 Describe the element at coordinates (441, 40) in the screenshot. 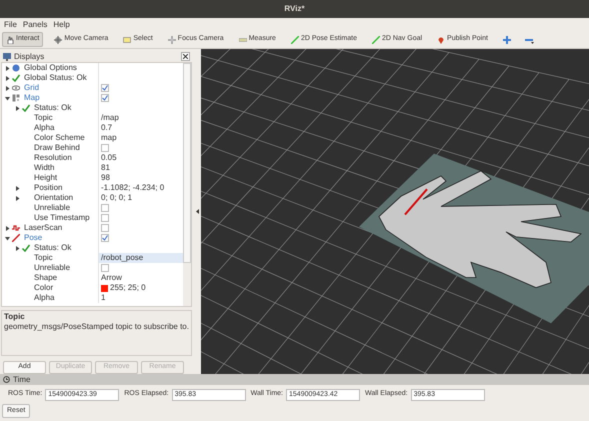

I see `pin-icon` at that location.